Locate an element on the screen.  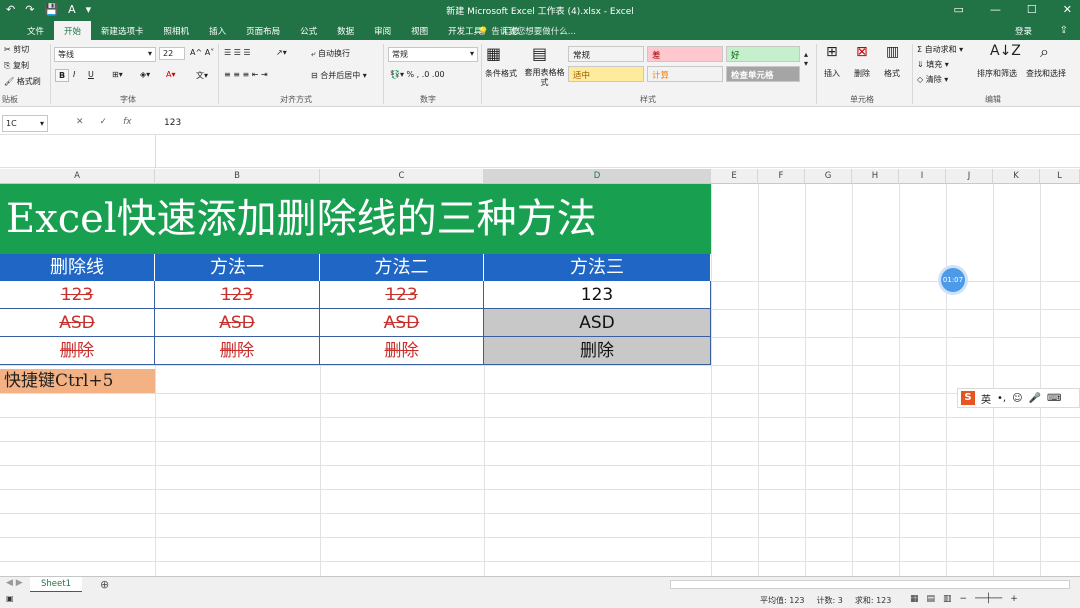
sheet-tab-sheet1: Sheet1 is located at coordinates (56, 585).